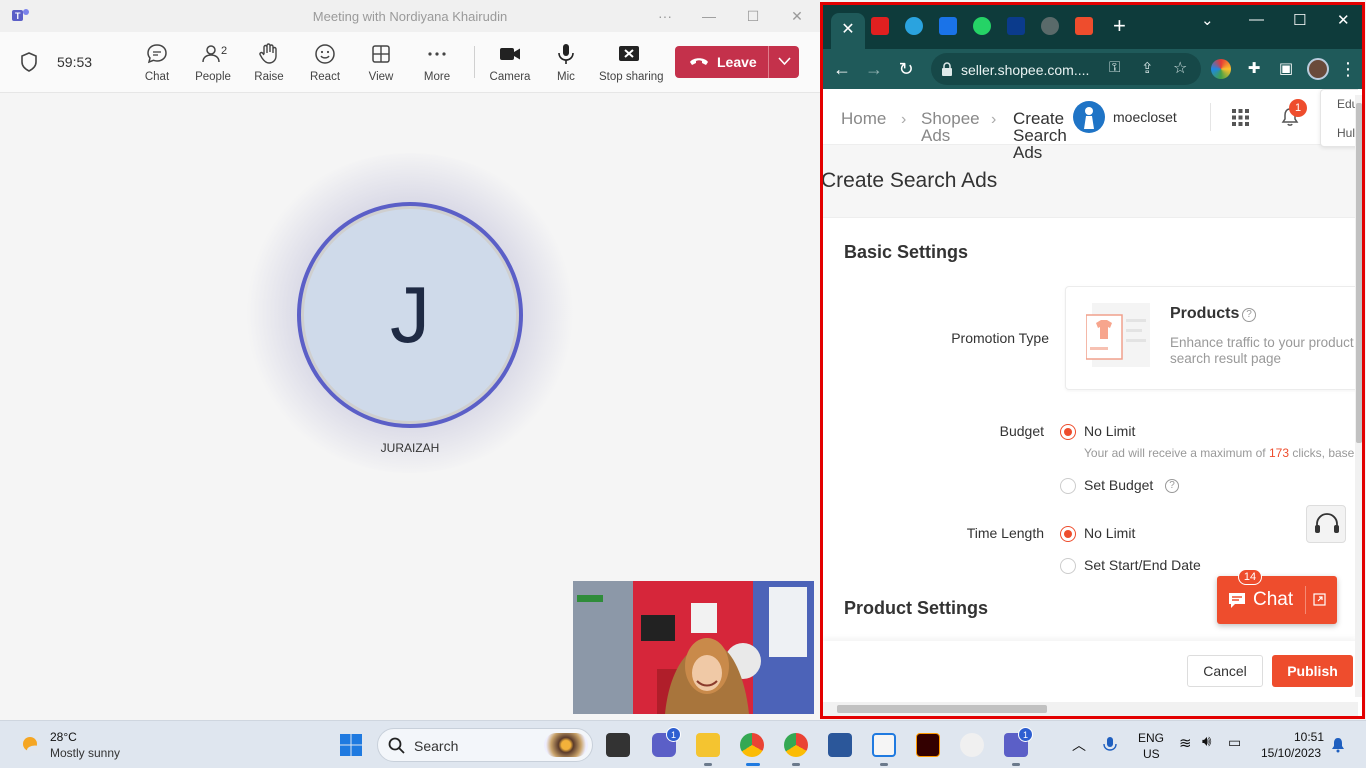 Image resolution: width=1366 pixels, height=768 pixels. What do you see at coordinates (618, 745) in the screenshot?
I see `task-view-icon` at bounding box center [618, 745].